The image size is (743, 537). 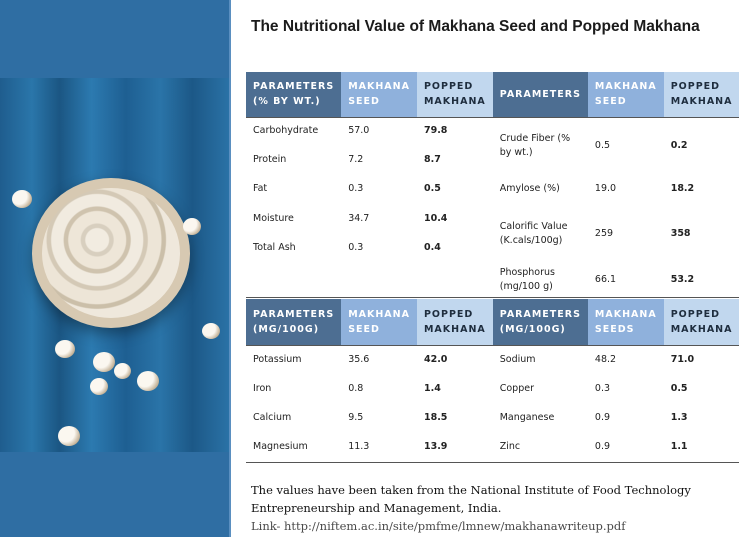 What do you see at coordinates (376, 508) in the screenshot?
I see `source-text-line: Entrepreneurship and Management, India.` at bounding box center [376, 508].